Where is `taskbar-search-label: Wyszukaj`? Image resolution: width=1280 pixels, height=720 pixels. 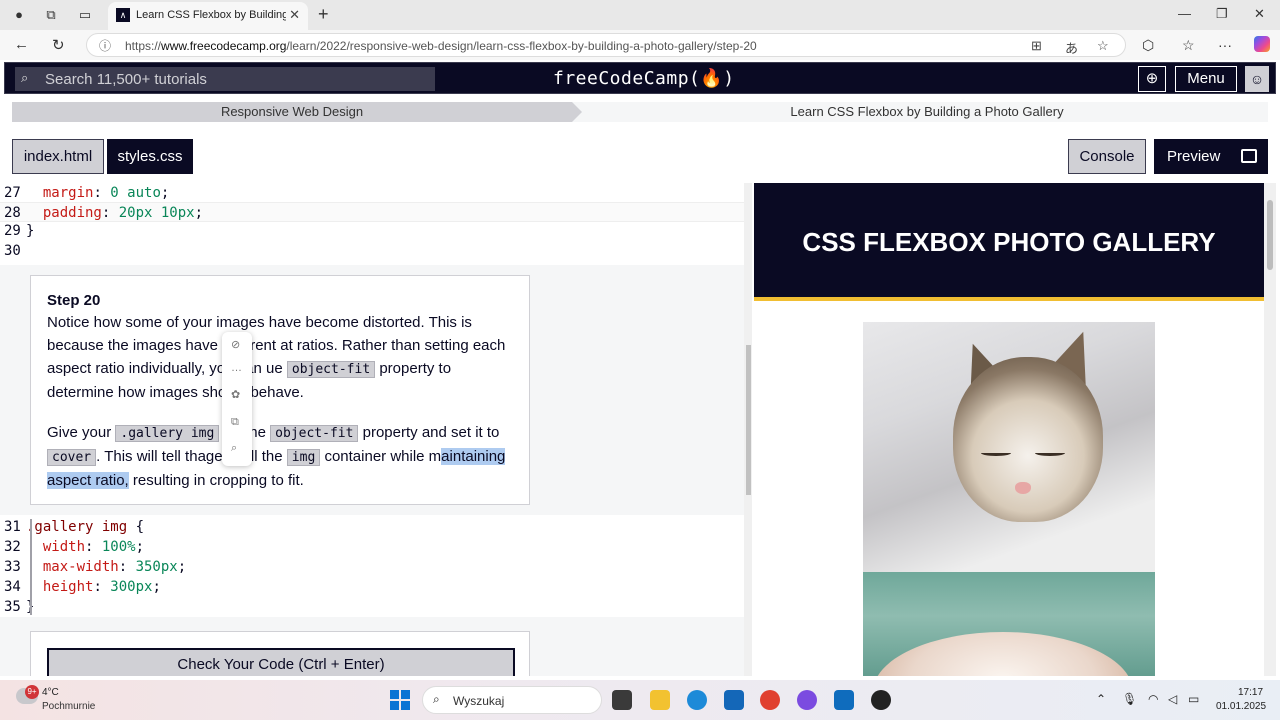
taskbar-search-label: Wyszukaj is located at coordinates (479, 701).